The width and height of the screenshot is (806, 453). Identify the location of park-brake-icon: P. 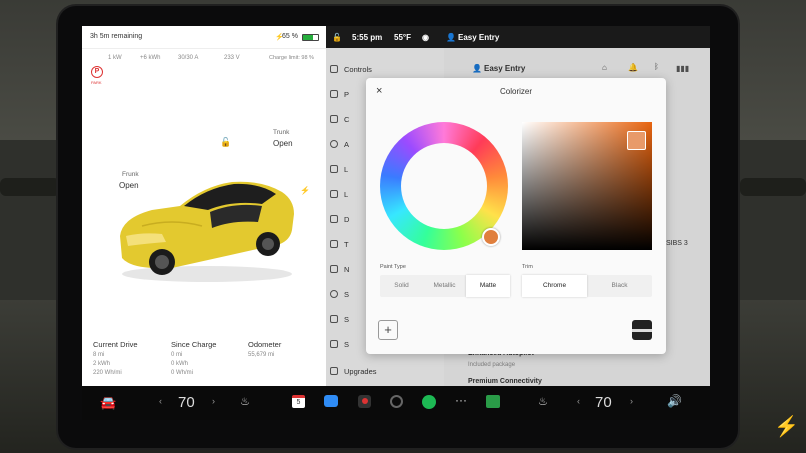
(97, 72).